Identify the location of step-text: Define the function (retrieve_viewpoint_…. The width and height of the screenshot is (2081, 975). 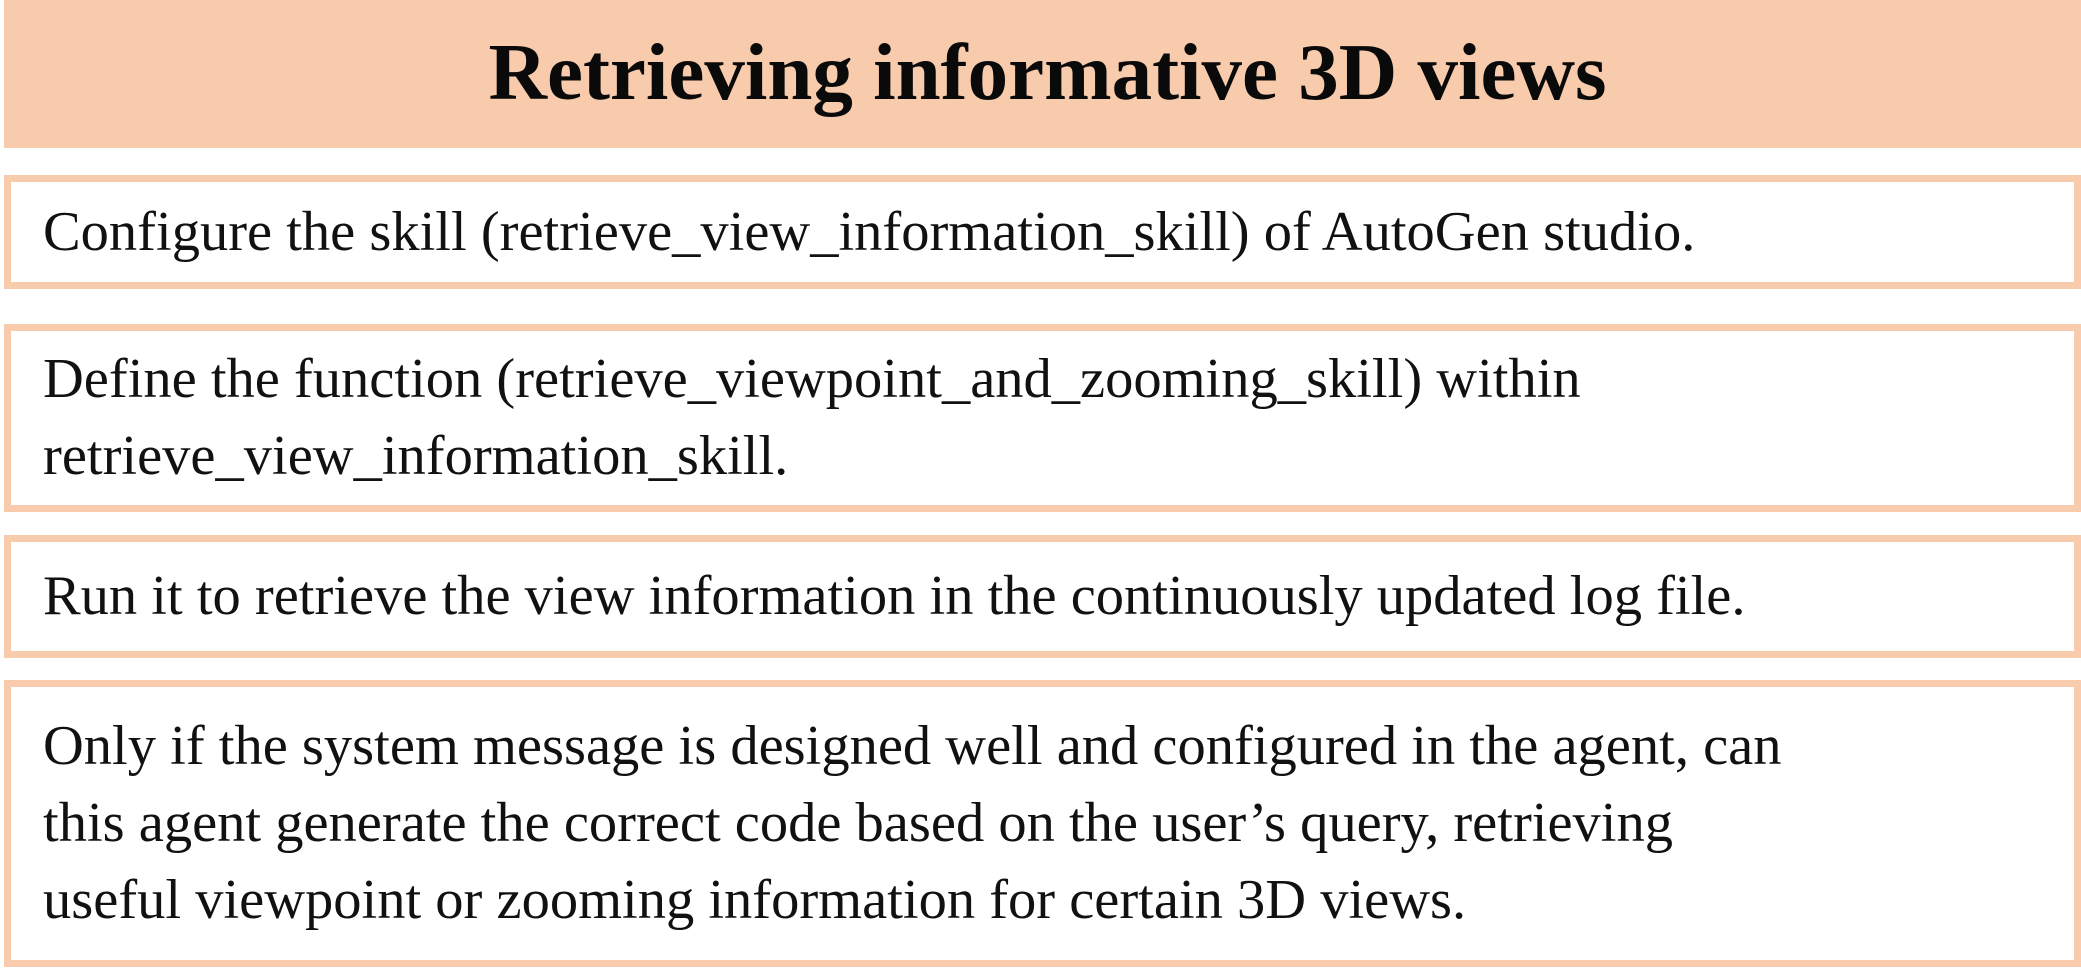
(812, 417).